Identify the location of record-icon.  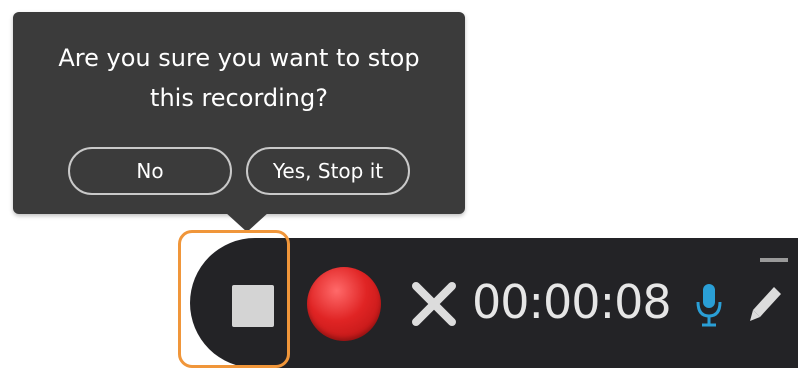
(344, 304).